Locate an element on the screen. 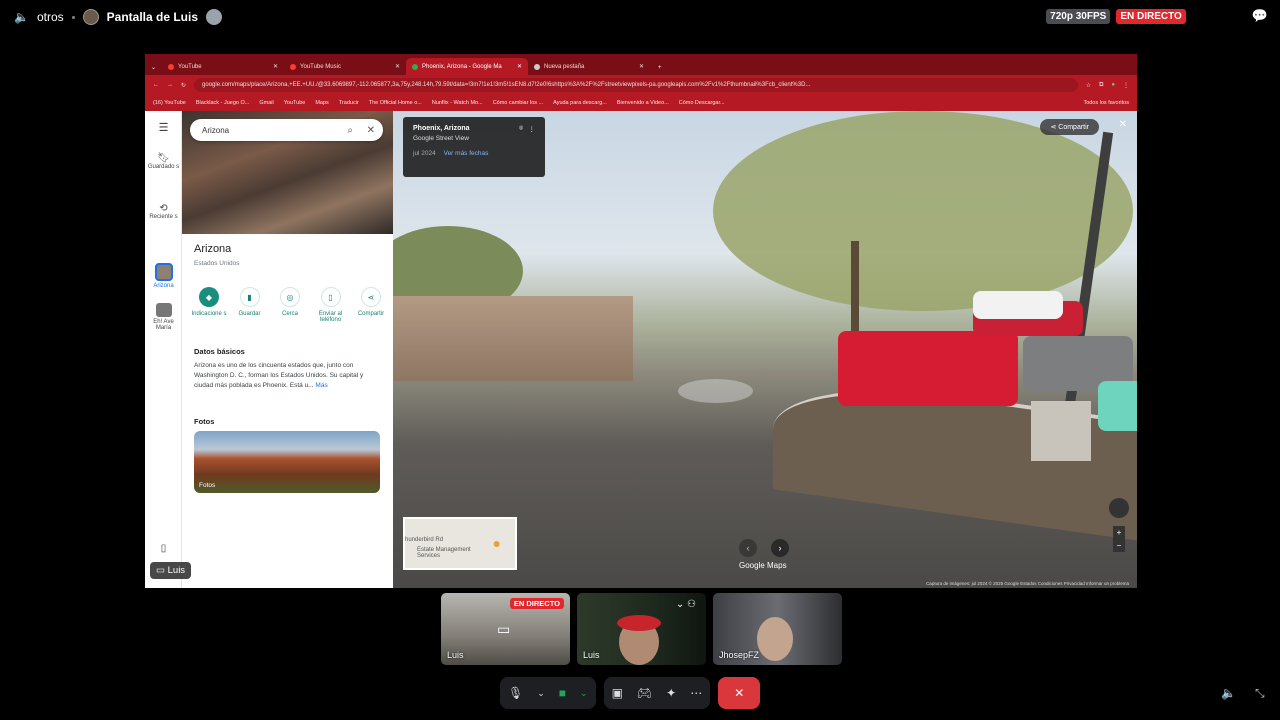 The width and height of the screenshot is (1280, 720). speaker-icon: 🔈 is located at coordinates (21, 17).